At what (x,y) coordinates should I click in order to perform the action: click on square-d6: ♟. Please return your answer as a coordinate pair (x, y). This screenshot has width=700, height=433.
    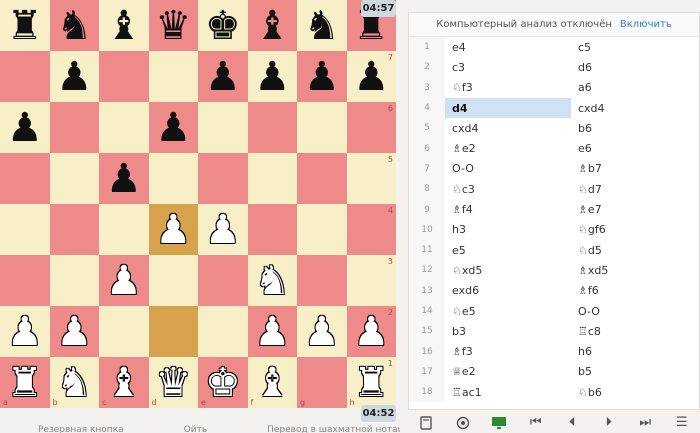
    Looking at the image, I should click on (173, 127).